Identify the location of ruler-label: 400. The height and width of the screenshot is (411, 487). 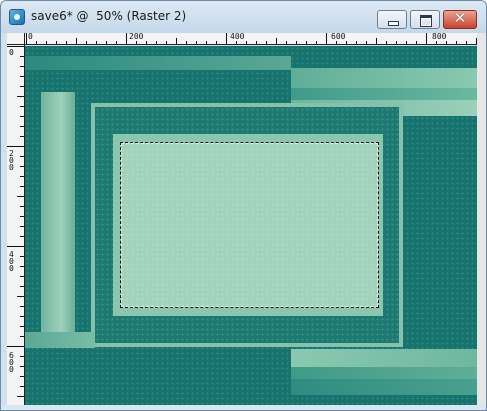
(237, 37).